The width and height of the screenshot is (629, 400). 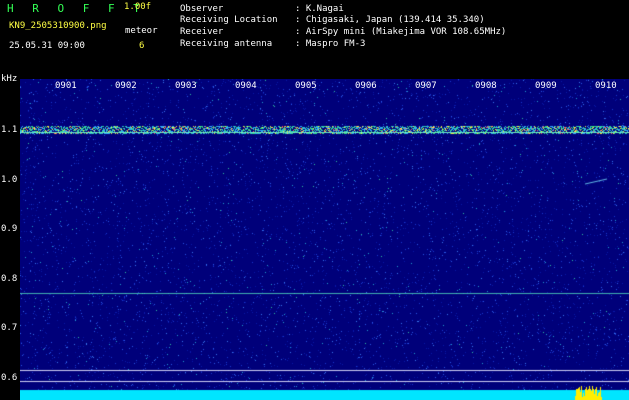 I want to click on y-tick-0-9: 0.9, so click(x=9, y=229).